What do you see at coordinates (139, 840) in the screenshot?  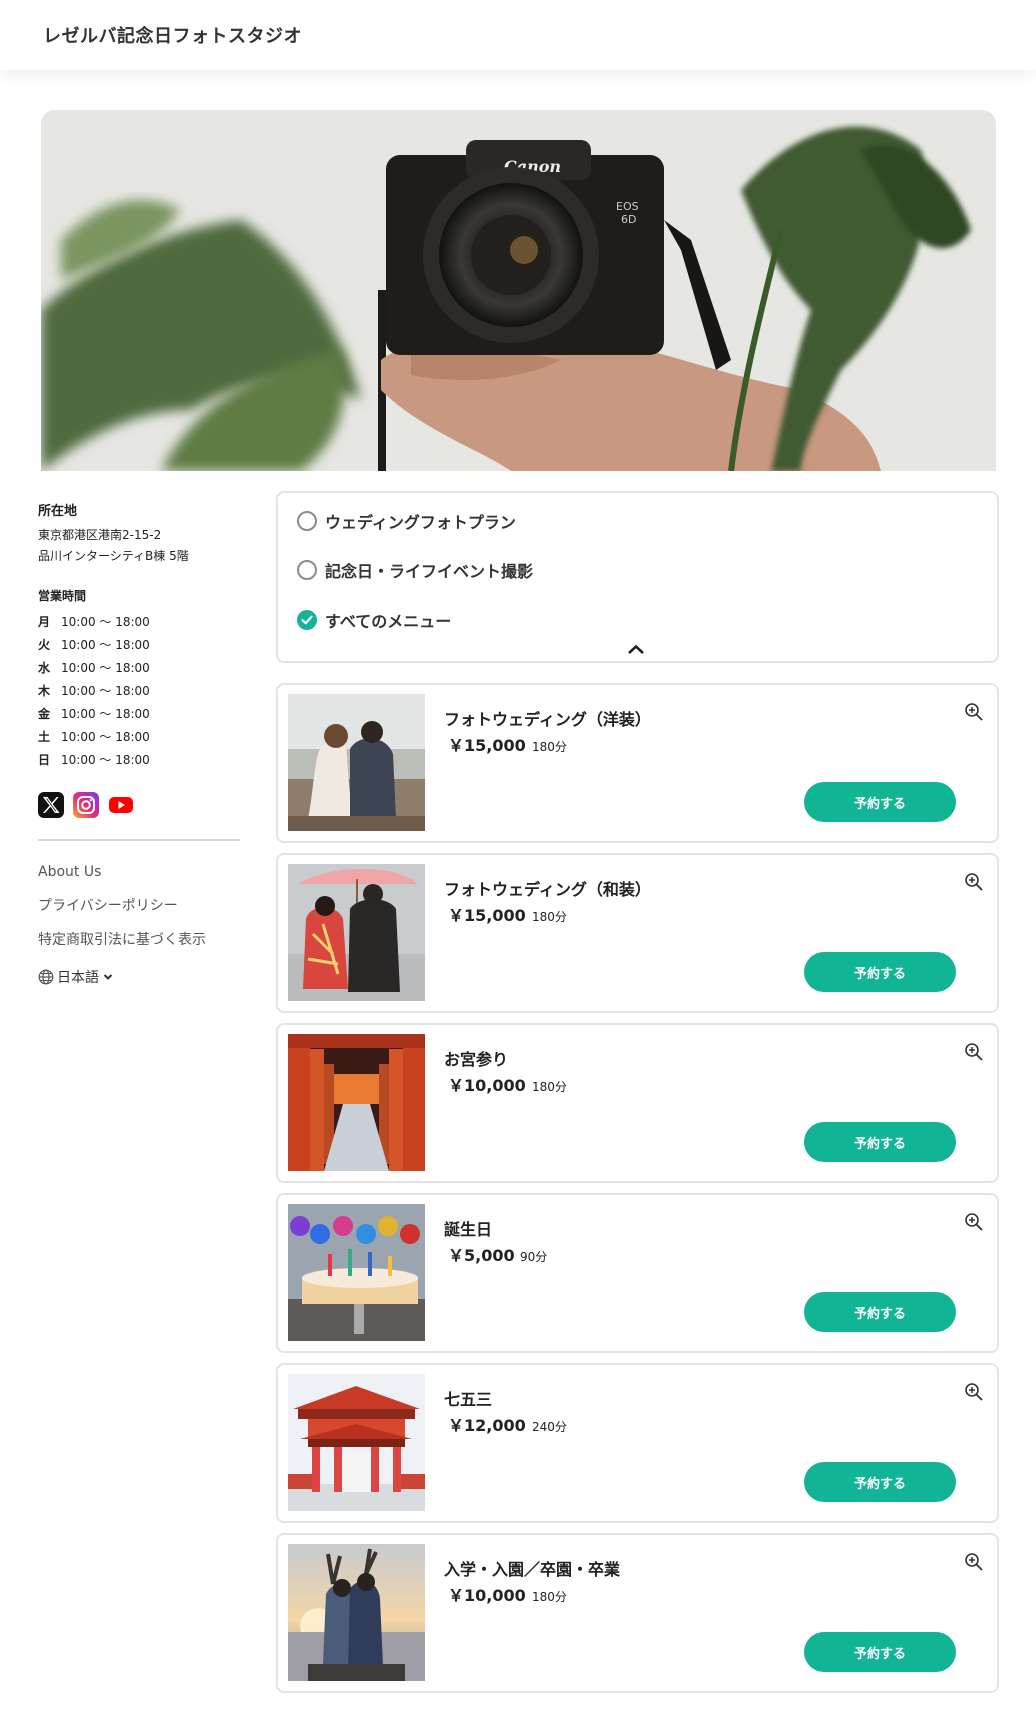 I see `sidebar-divider` at bounding box center [139, 840].